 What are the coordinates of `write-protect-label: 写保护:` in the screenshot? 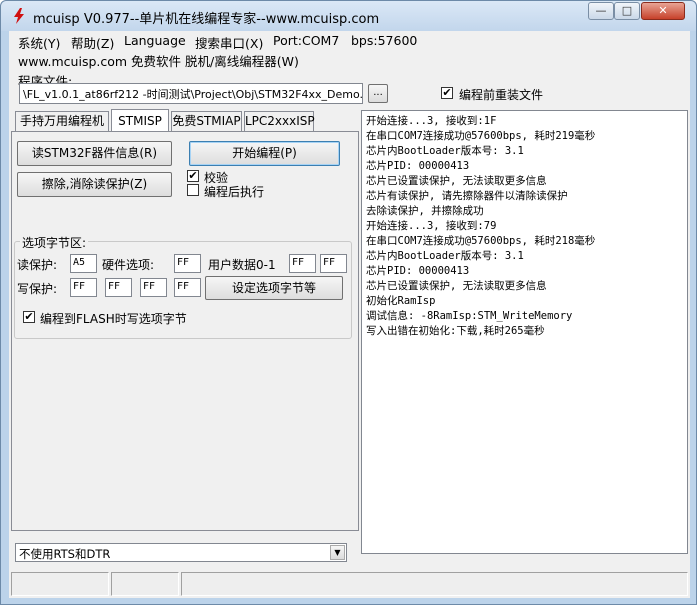 It's located at (37, 289).